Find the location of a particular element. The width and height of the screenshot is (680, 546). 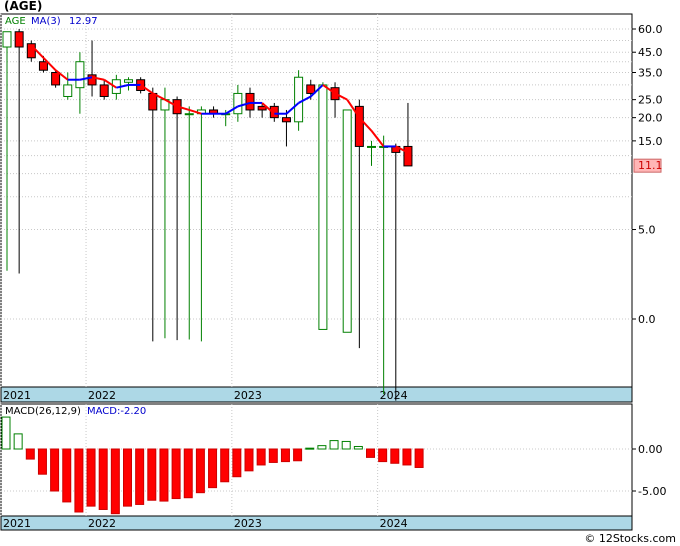

price-tick-label: 35.0 is located at coordinates (650, 72).